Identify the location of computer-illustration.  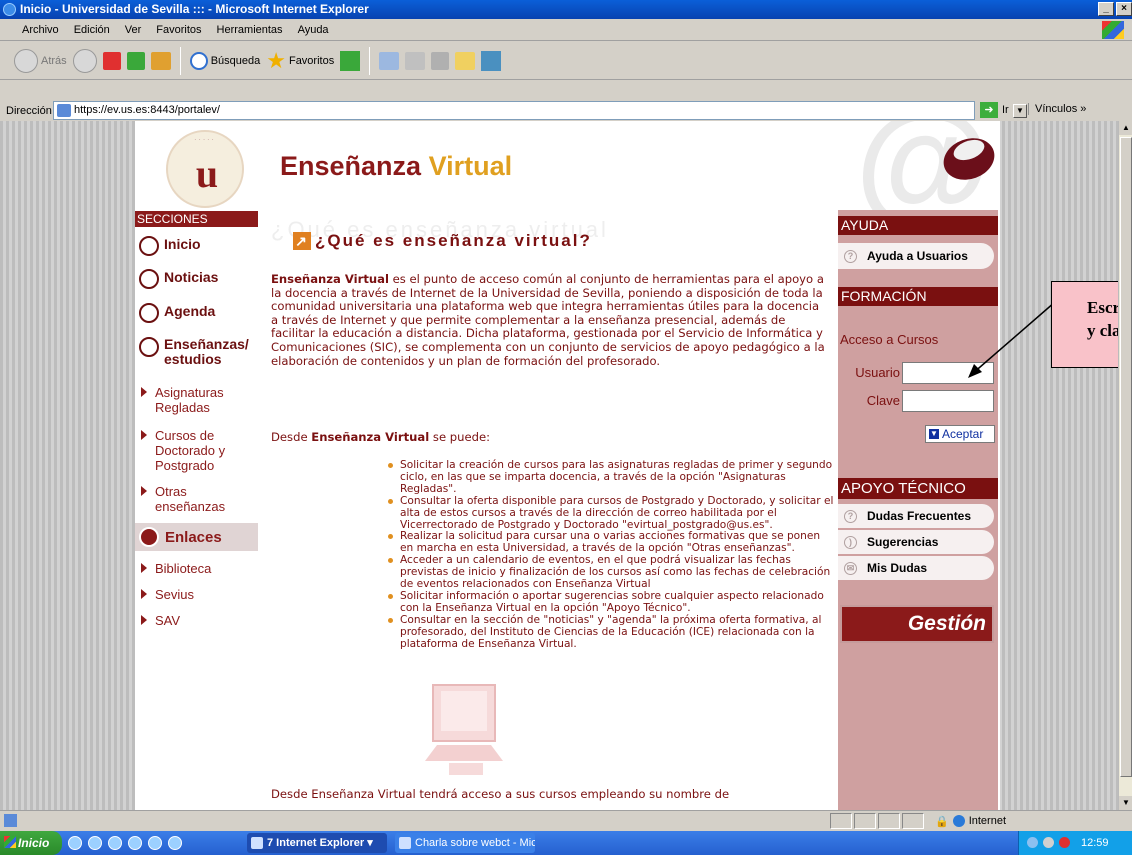
(464, 729).